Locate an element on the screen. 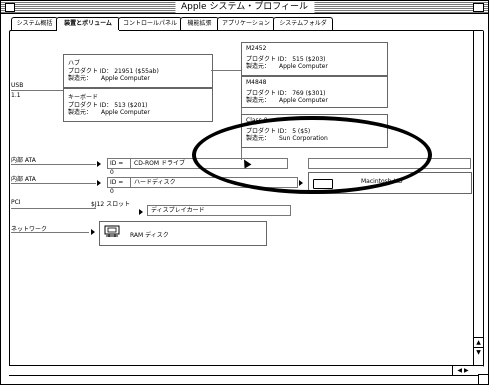 Image resolution: width=489 pixels, height=385 pixels. pci-slot: $J12 スロット is located at coordinates (111, 204).